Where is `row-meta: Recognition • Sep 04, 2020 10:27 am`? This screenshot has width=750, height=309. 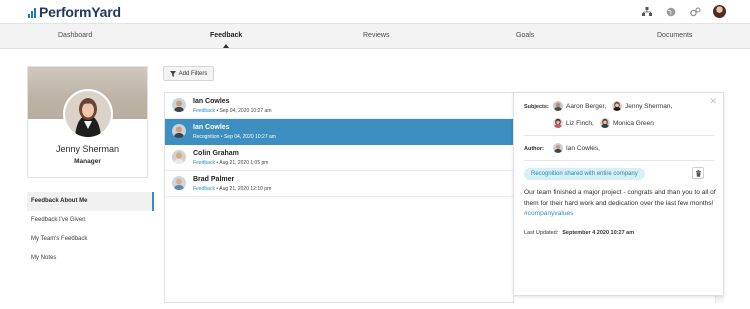 row-meta: Recognition • Sep 04, 2020 10:27 am is located at coordinates (234, 137).